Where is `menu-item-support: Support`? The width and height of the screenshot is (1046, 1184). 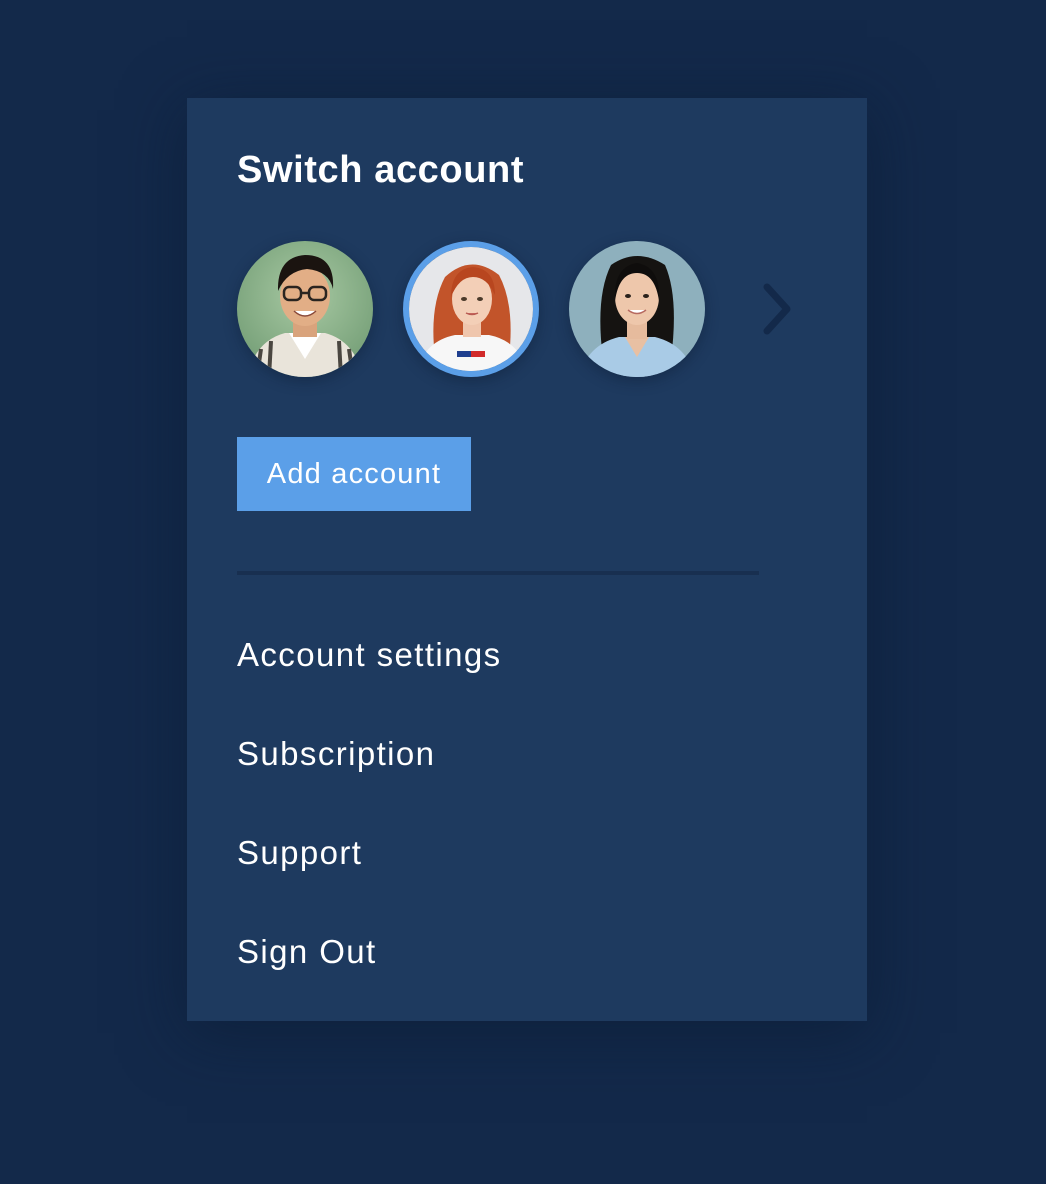
menu-item-support: Support is located at coordinates (299, 853).